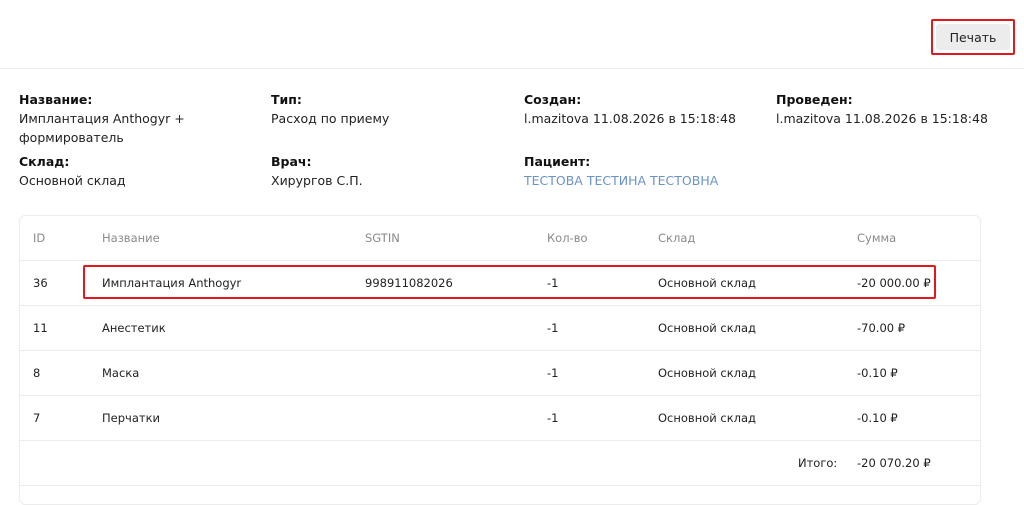  What do you see at coordinates (317, 171) in the screenshot?
I see `info-doctor: Врач: Хирургов С.П.` at bounding box center [317, 171].